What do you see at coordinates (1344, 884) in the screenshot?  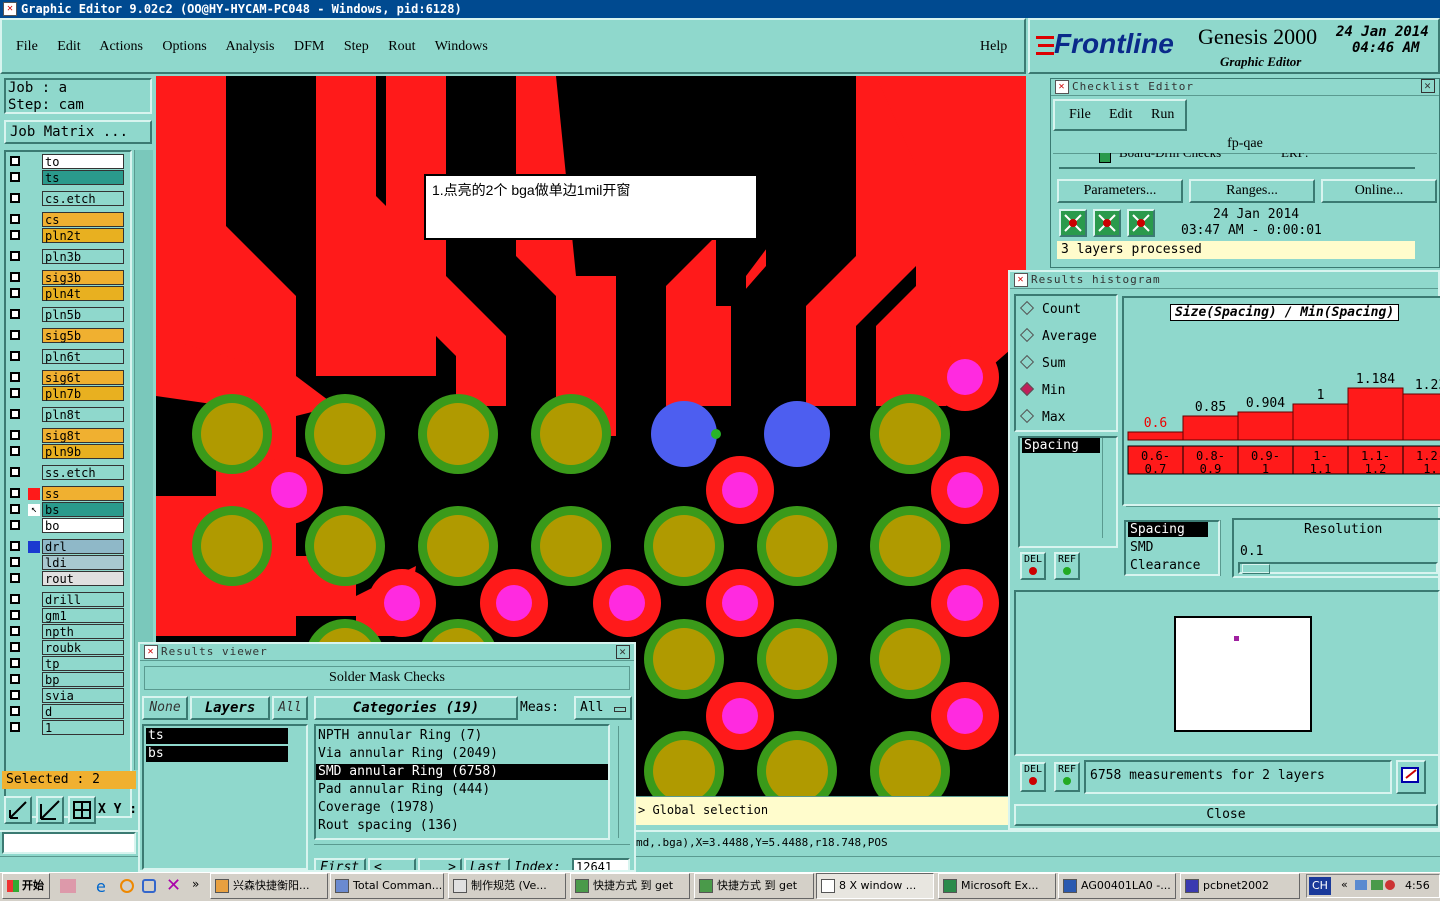 I see `tray-expand-icon: «` at bounding box center [1344, 884].